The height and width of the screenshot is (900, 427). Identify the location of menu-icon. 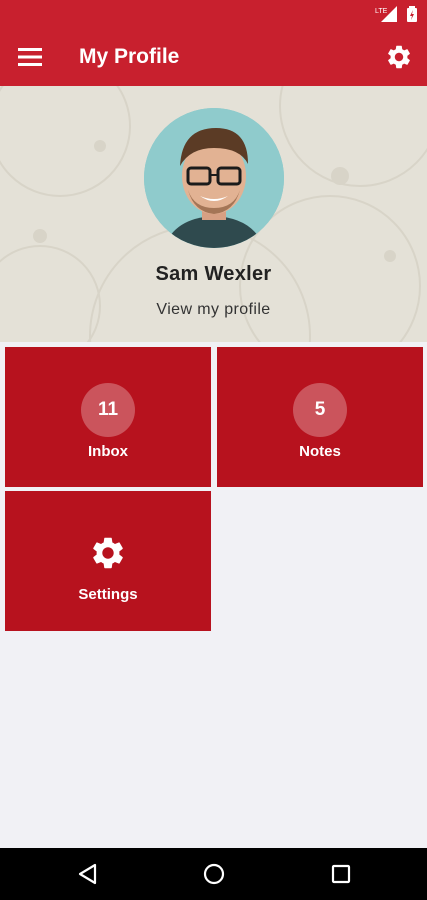
(30, 57).